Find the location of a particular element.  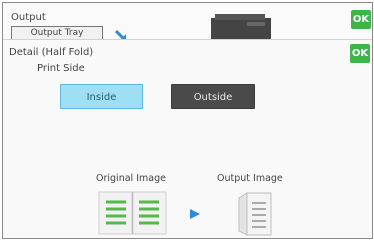

screen-title: Output is located at coordinates (28, 17).